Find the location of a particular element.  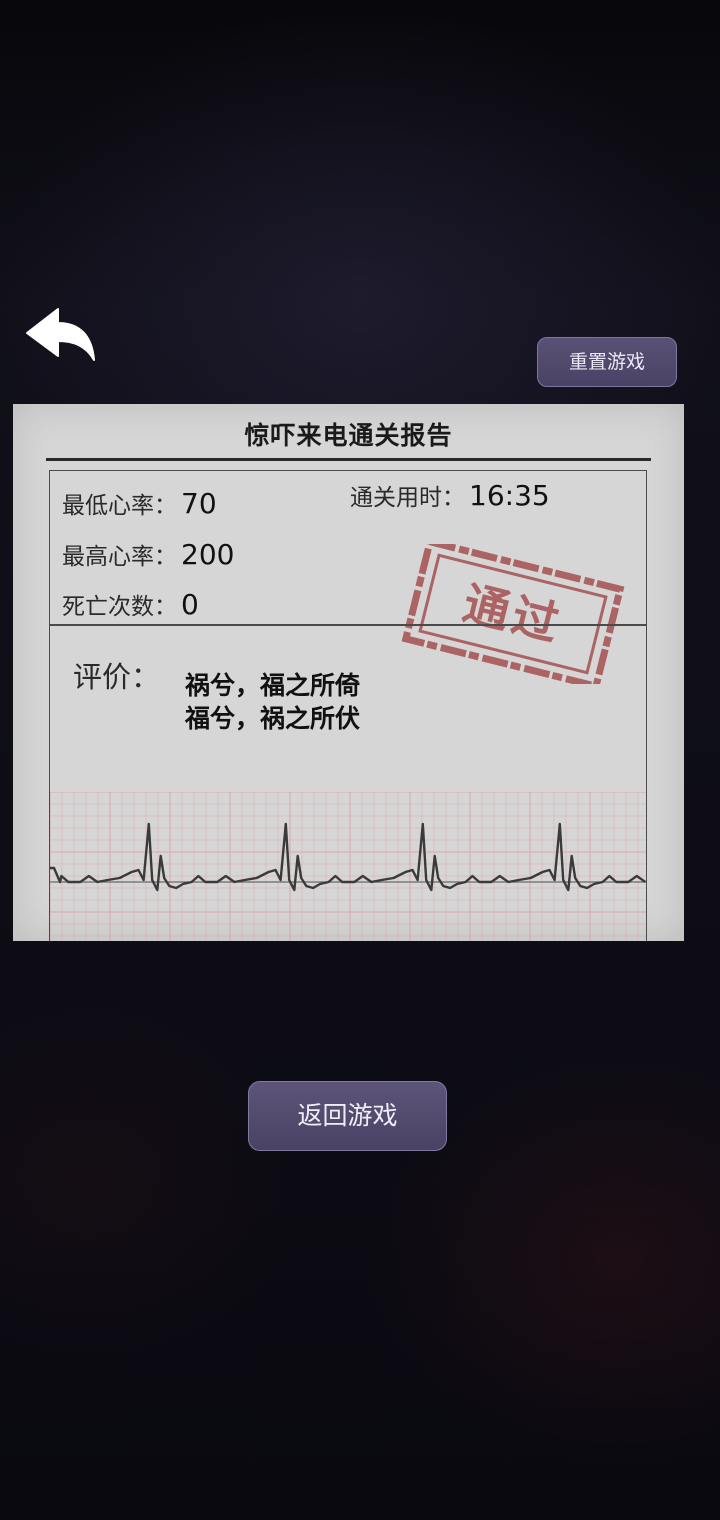

clear-time: 通关用时： 16:35 is located at coordinates (450, 495).